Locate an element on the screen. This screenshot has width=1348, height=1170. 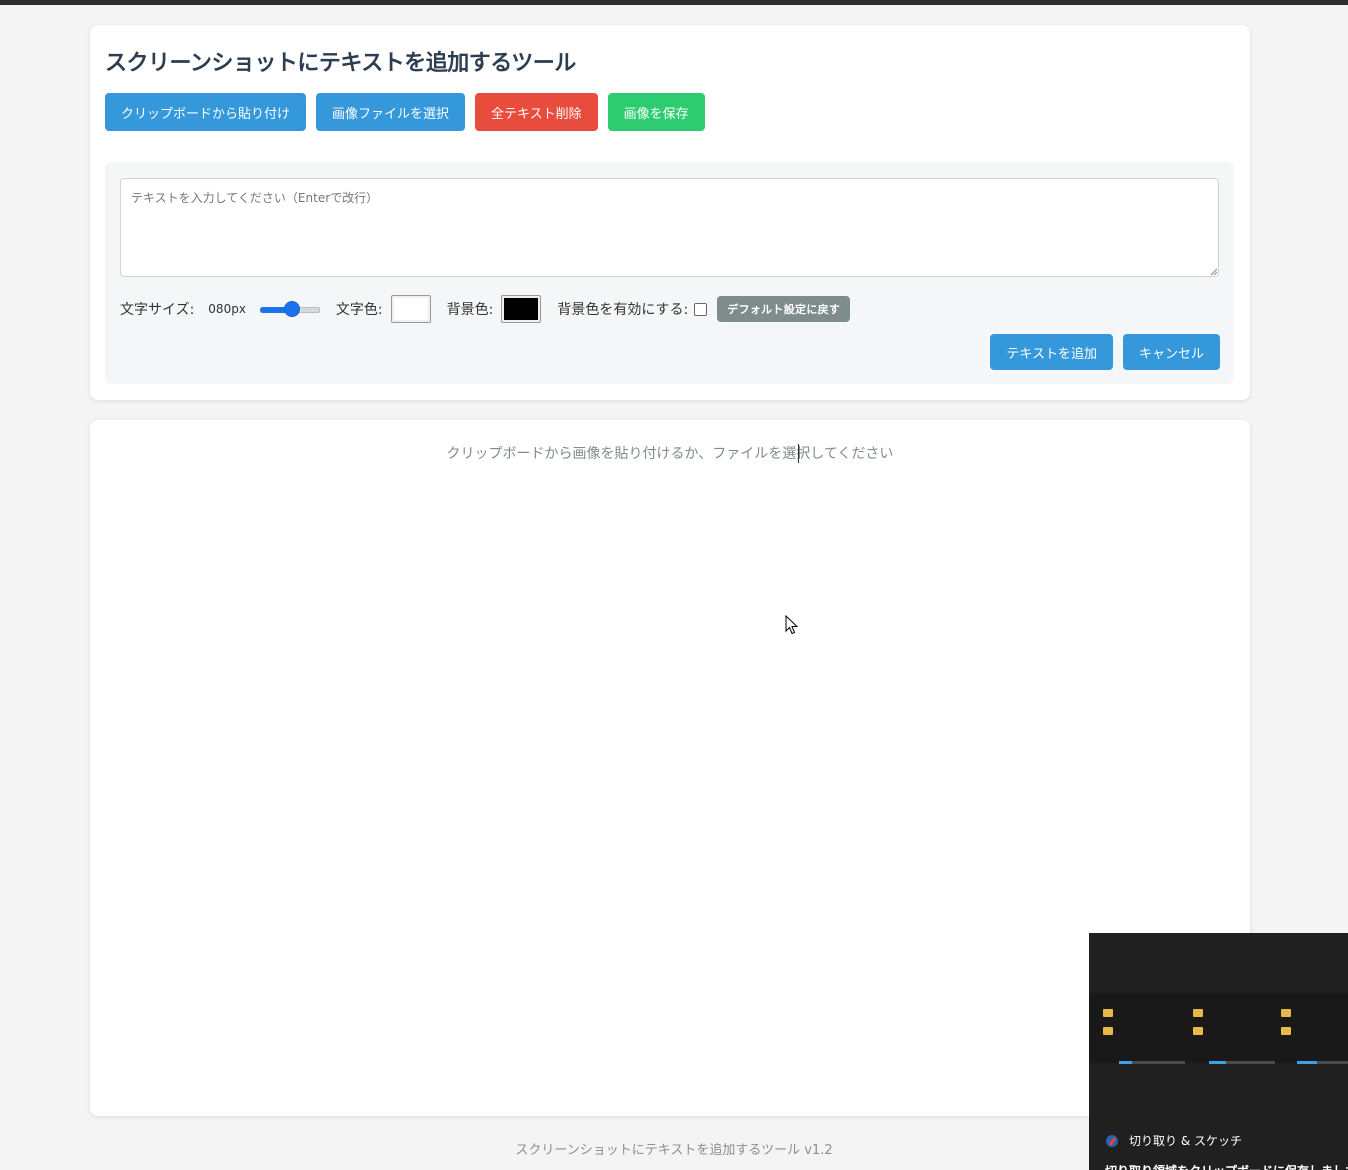
toolbar: クリップボードから貼り付け 画像ファイルを選択 全テキスト削除 画像を保存 is located at coordinates (405, 112).